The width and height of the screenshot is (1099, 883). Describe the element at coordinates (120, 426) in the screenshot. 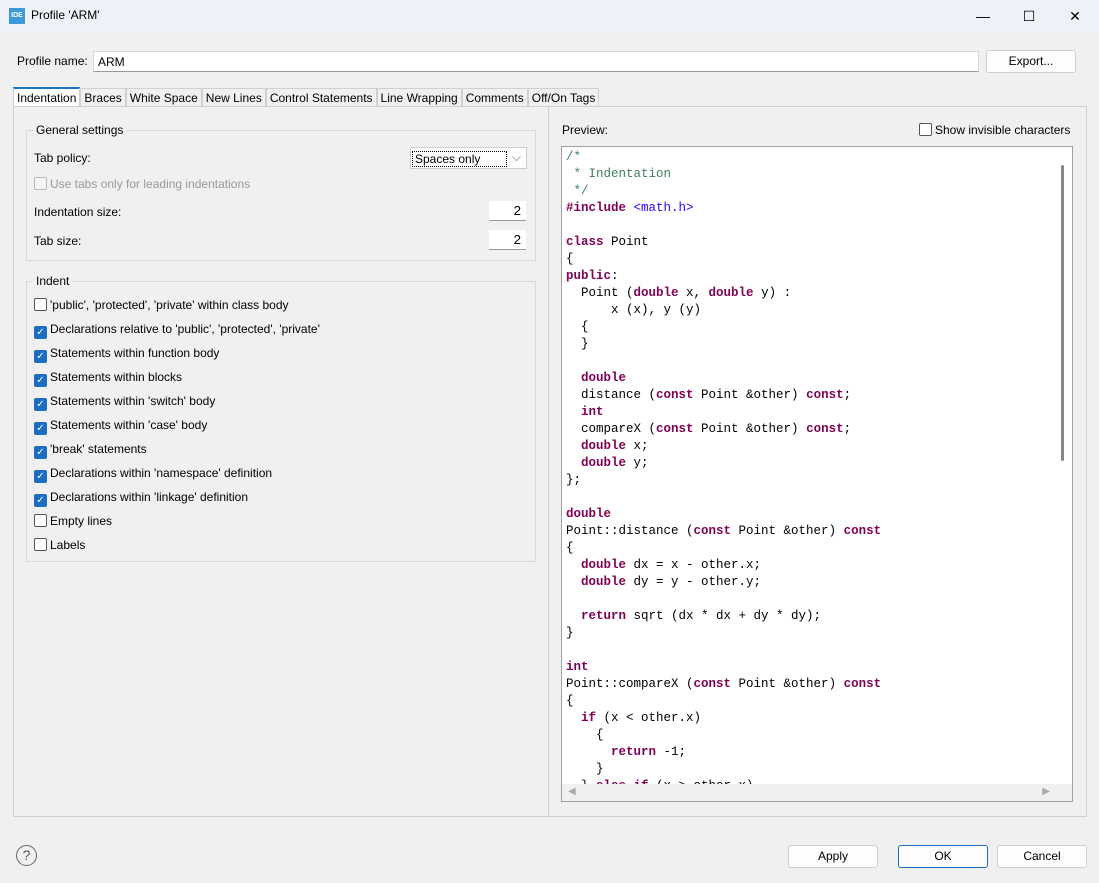

I see `indent-option-checkbox: ✓ Statements within 'case' body` at that location.